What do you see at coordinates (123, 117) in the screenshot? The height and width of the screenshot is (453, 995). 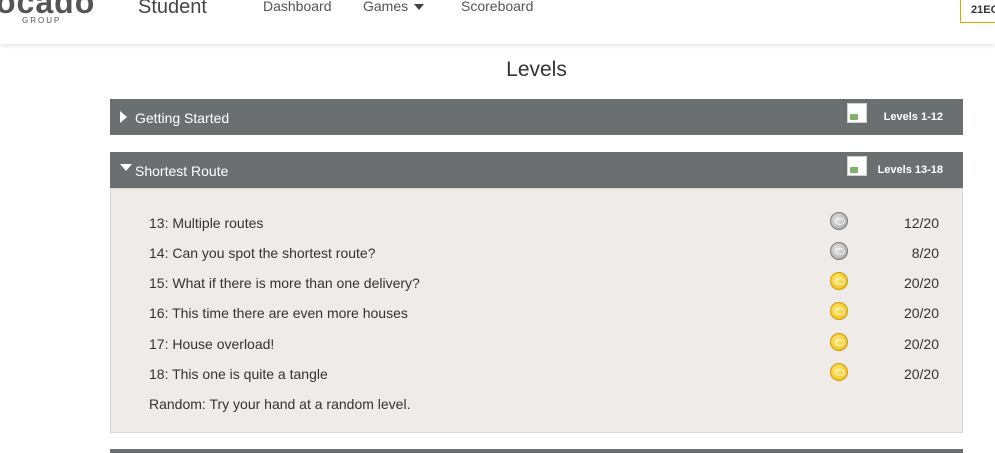 I see `caret-right-icon` at bounding box center [123, 117].